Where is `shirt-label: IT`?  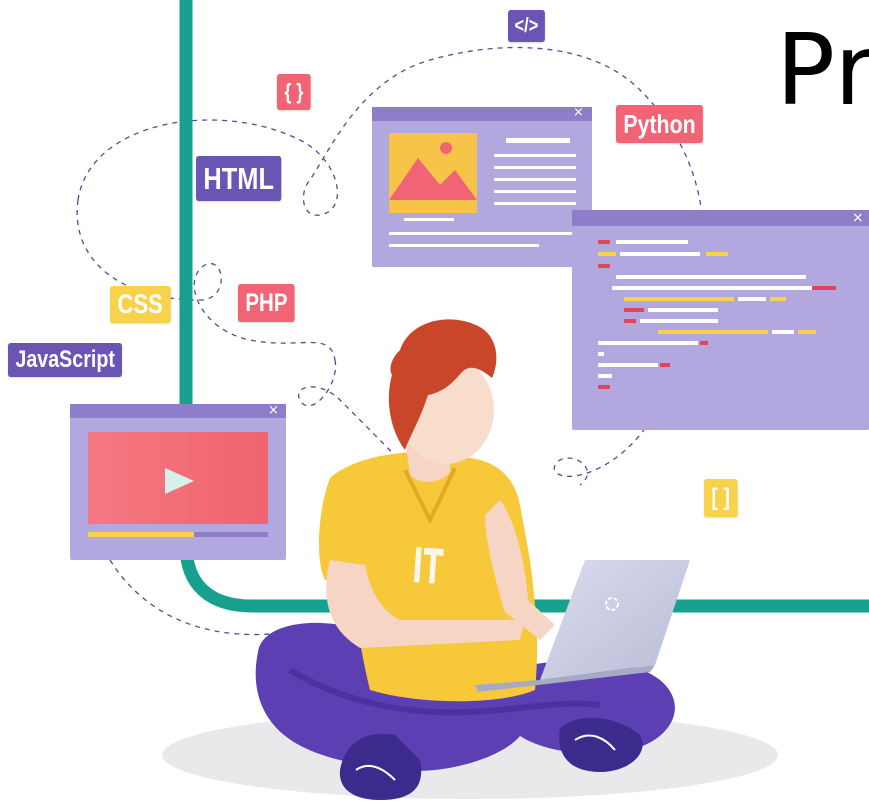 shirt-label: IT is located at coordinates (427, 567).